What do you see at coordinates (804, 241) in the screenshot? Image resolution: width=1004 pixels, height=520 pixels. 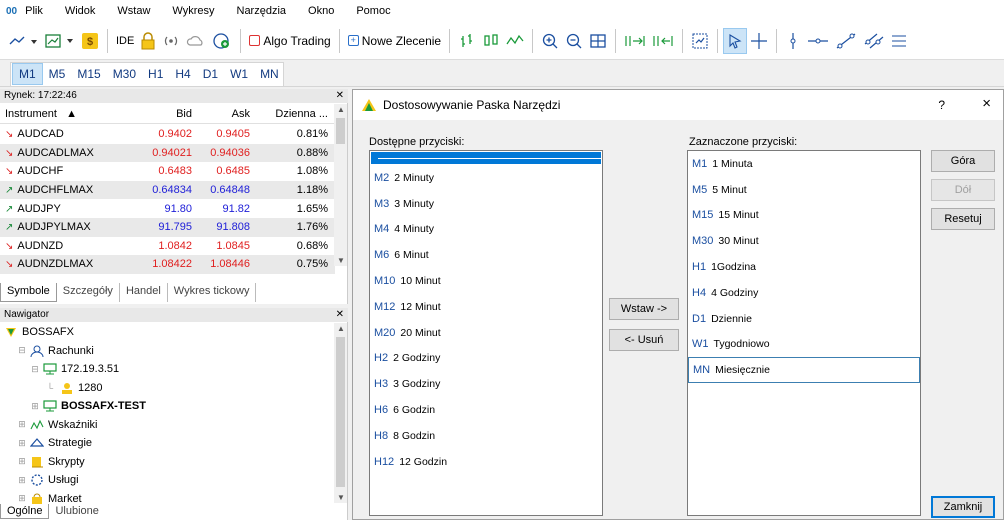 I see `list-item: M30 30 Minut` at bounding box center [804, 241].